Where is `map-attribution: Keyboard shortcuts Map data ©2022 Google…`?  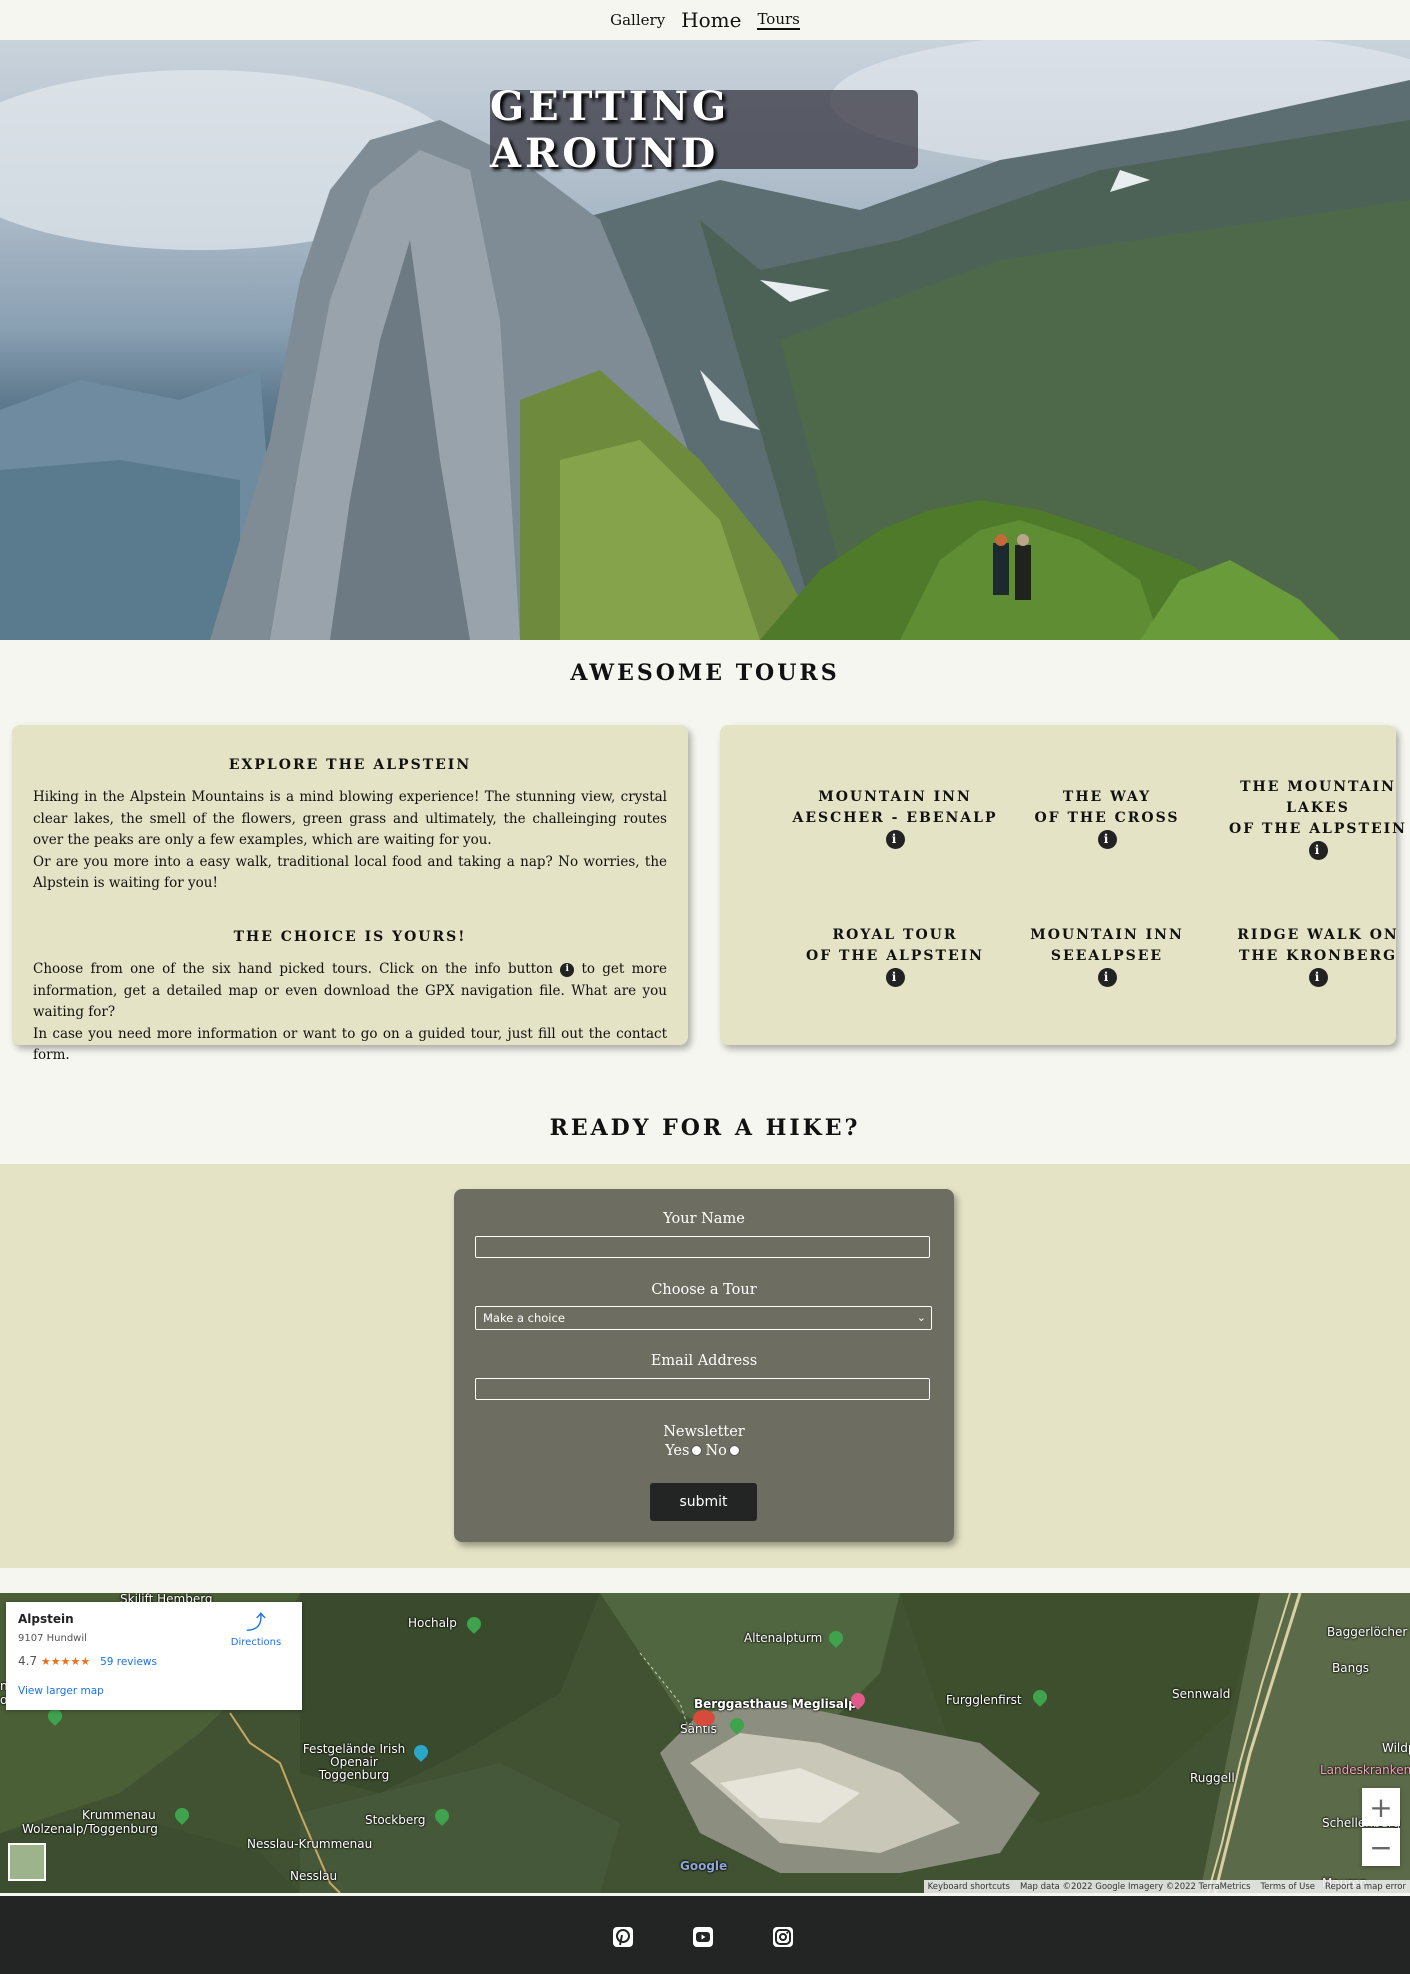
map-attribution: Keyboard shortcuts Map data ©2022 Google… is located at coordinates (1166, 1886).